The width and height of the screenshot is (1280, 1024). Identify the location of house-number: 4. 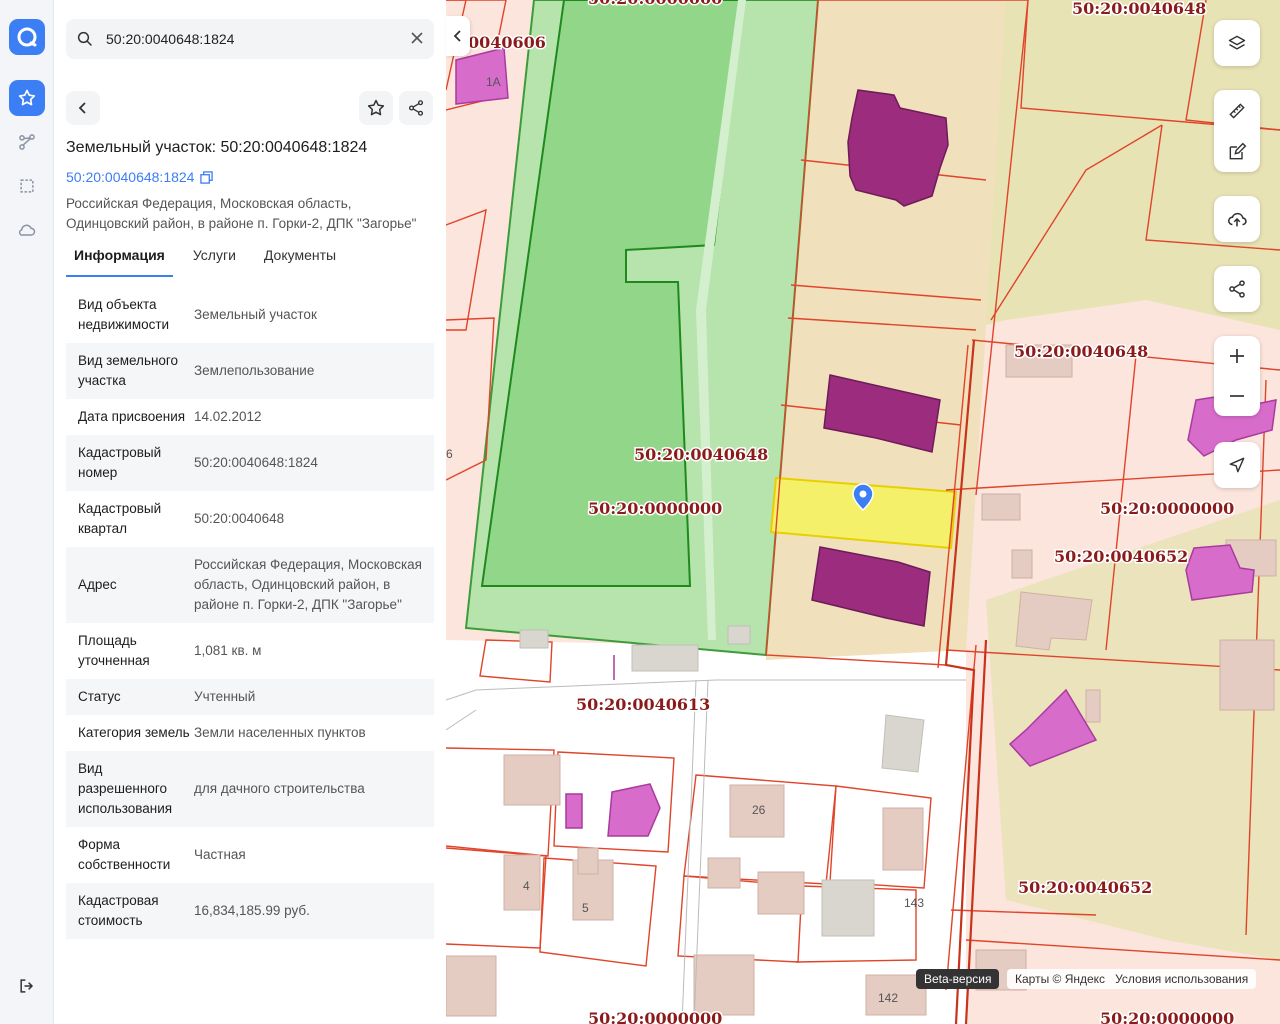
(526, 886).